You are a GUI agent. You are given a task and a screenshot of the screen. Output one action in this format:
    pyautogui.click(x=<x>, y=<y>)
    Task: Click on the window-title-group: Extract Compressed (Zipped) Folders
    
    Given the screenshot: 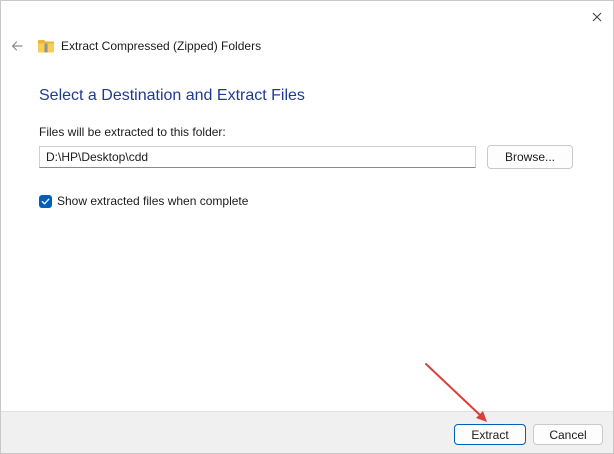 What is the action you would take?
    pyautogui.click(x=149, y=46)
    